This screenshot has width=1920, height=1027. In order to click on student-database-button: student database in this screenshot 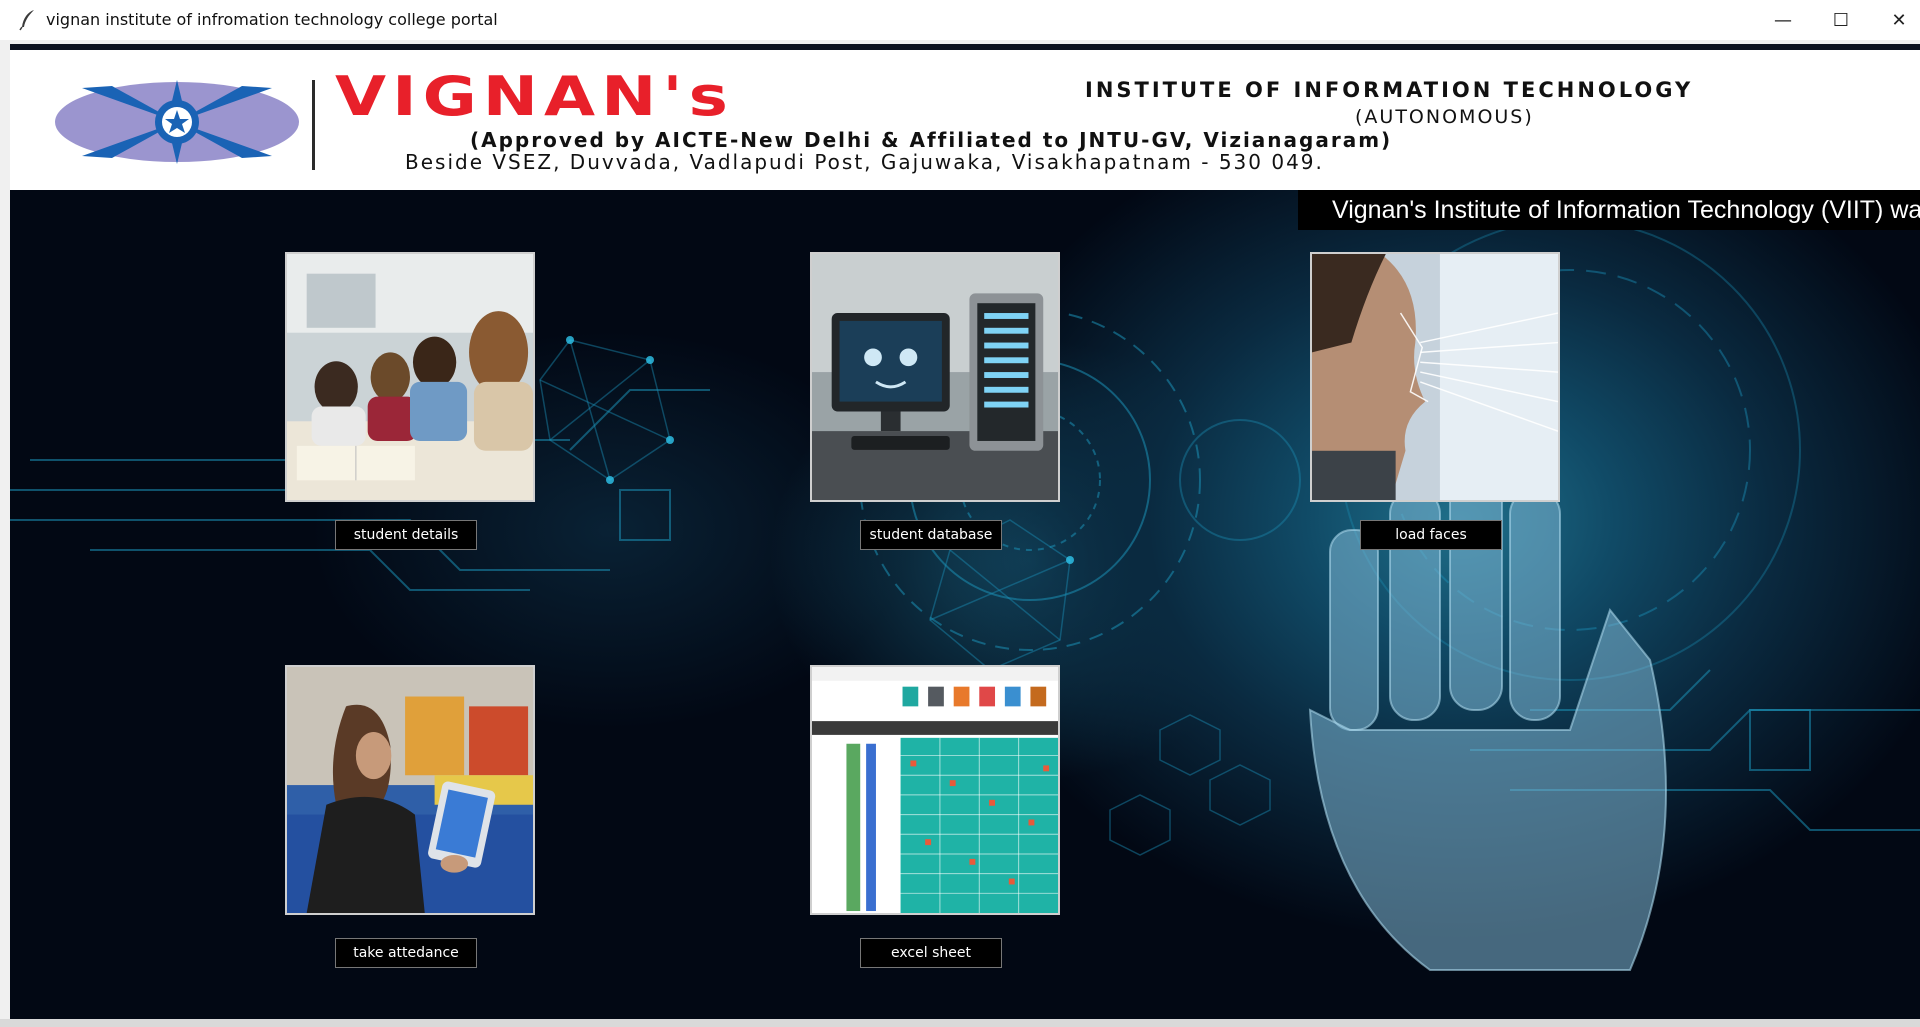, I will do `click(931, 535)`.